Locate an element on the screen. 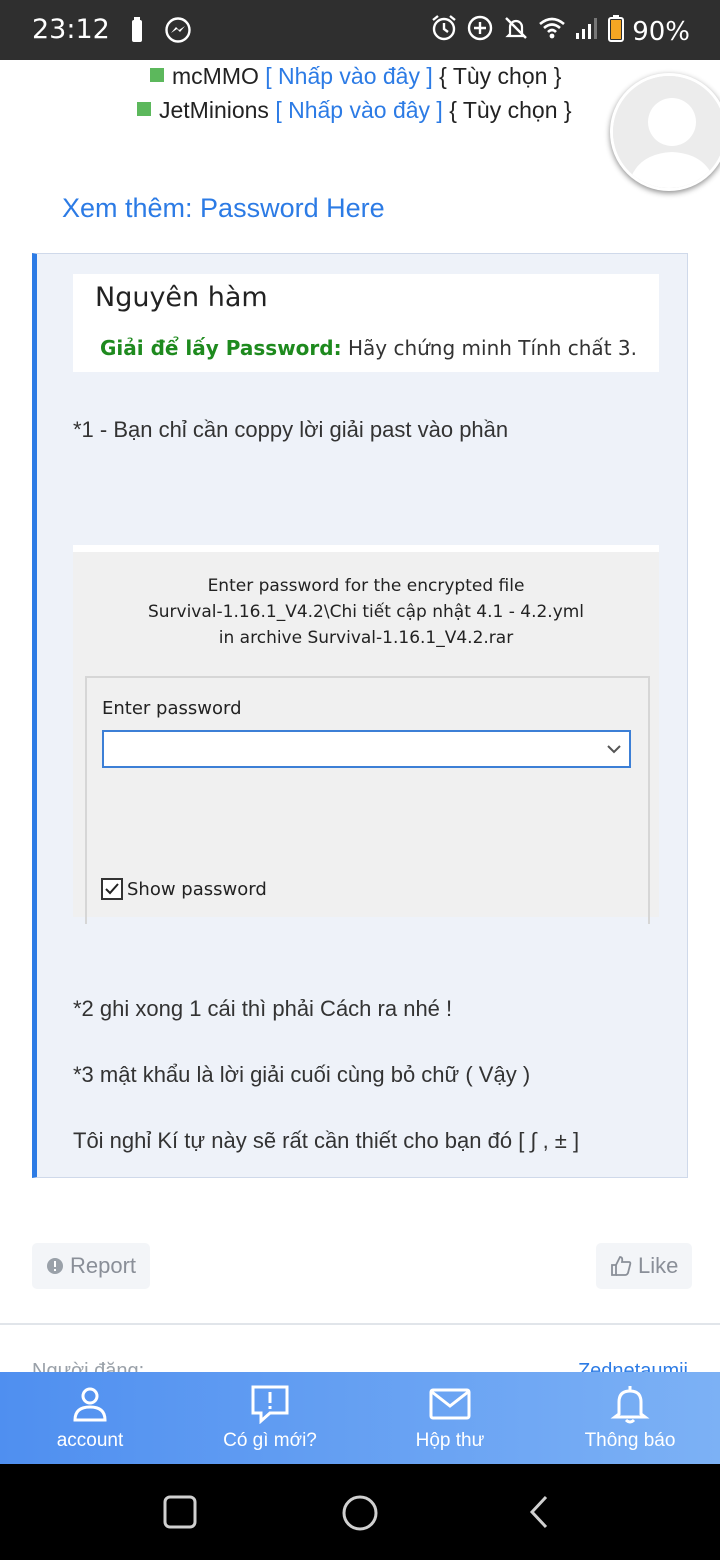 This screenshot has height=1560, width=720. alert-circle-icon is located at coordinates (55, 1266).